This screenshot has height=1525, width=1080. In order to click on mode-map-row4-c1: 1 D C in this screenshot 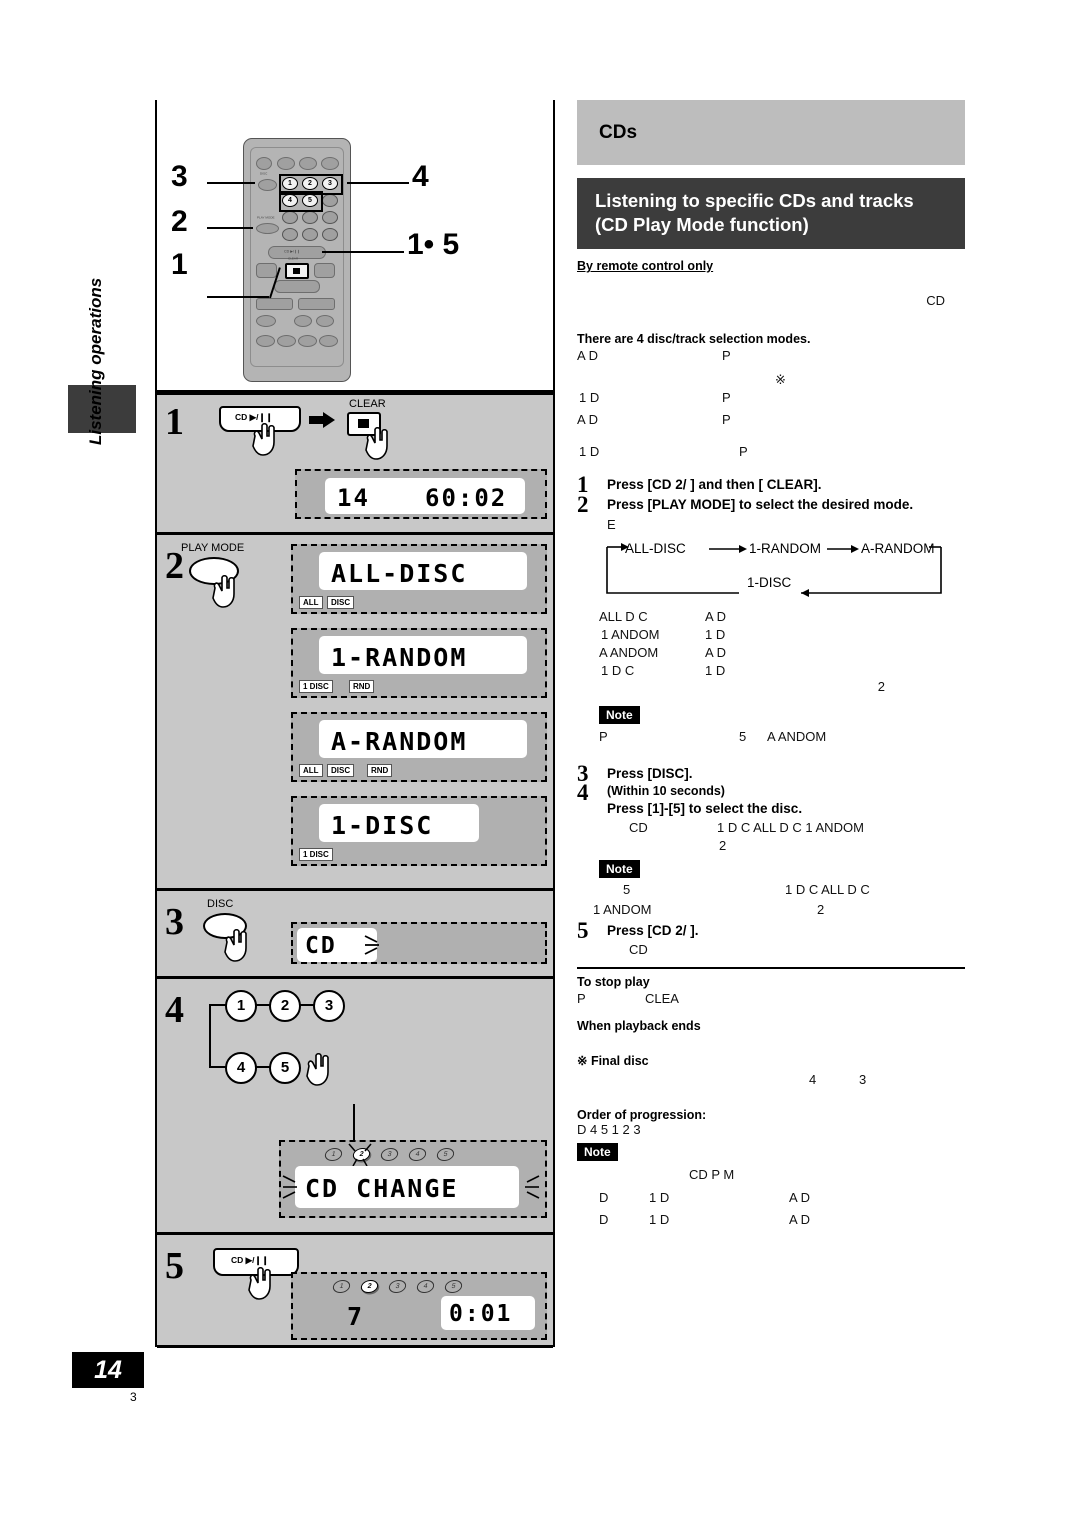, I will do `click(618, 671)`.